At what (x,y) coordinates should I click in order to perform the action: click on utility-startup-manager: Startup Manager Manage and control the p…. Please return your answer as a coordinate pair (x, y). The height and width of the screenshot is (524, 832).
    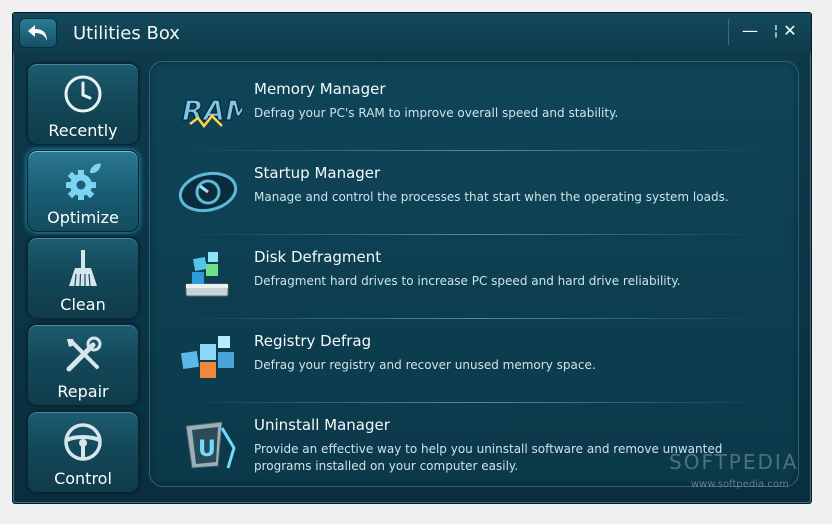
    Looking at the image, I should click on (474, 190).